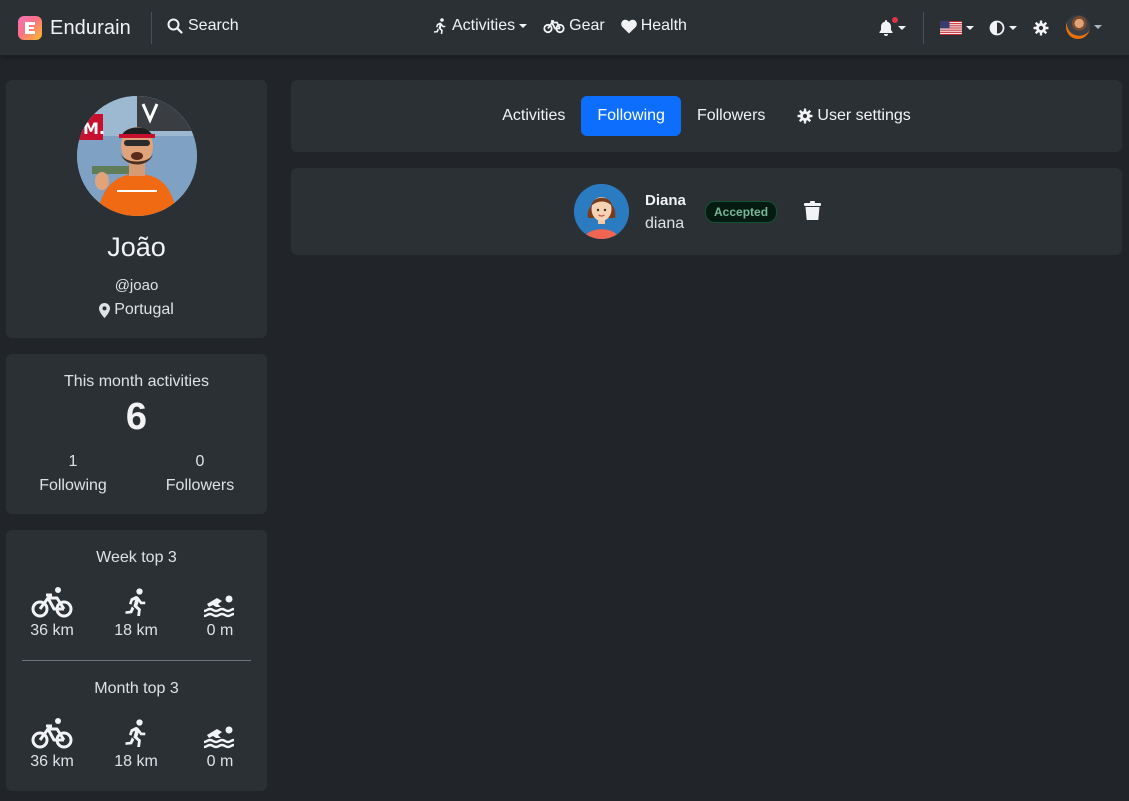 The width and height of the screenshot is (1129, 801). I want to click on month-running-stat: 18 km, so click(136, 743).